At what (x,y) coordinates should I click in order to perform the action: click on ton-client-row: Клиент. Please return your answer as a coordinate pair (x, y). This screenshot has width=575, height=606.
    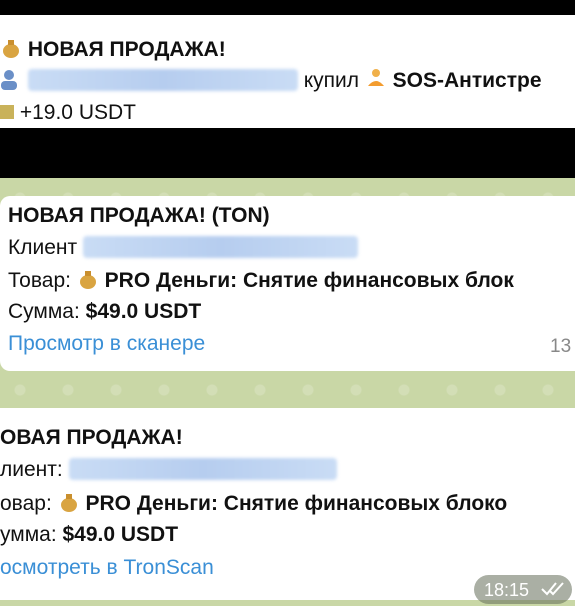
    Looking at the image, I should click on (183, 248).